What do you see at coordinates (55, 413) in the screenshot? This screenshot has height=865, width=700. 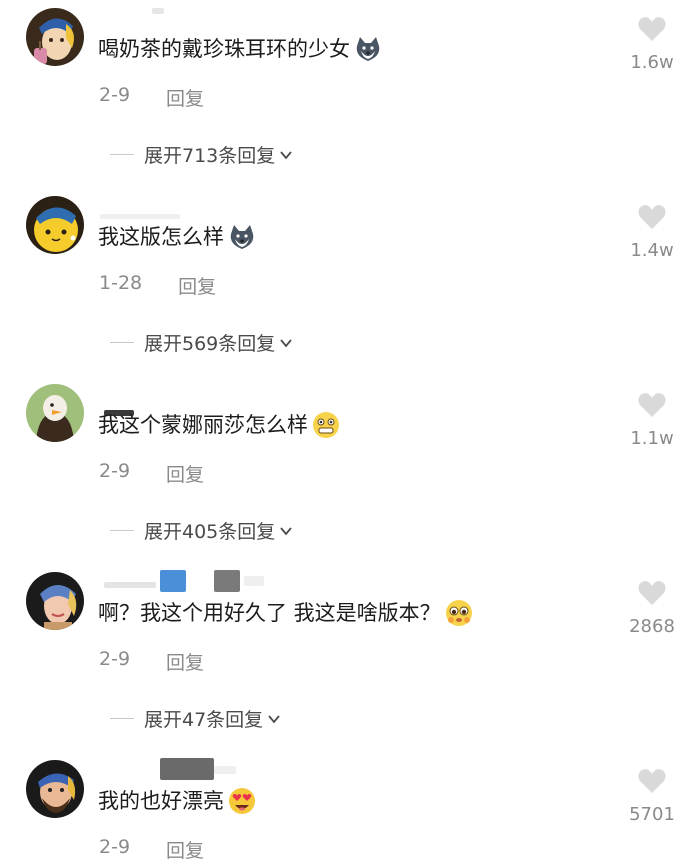 I see `duck-mona-lisa-avatar` at bounding box center [55, 413].